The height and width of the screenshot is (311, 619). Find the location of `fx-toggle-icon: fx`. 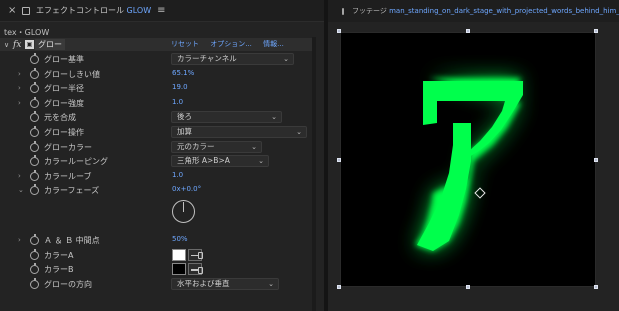

fx-toggle-icon: fx is located at coordinates (19, 45).